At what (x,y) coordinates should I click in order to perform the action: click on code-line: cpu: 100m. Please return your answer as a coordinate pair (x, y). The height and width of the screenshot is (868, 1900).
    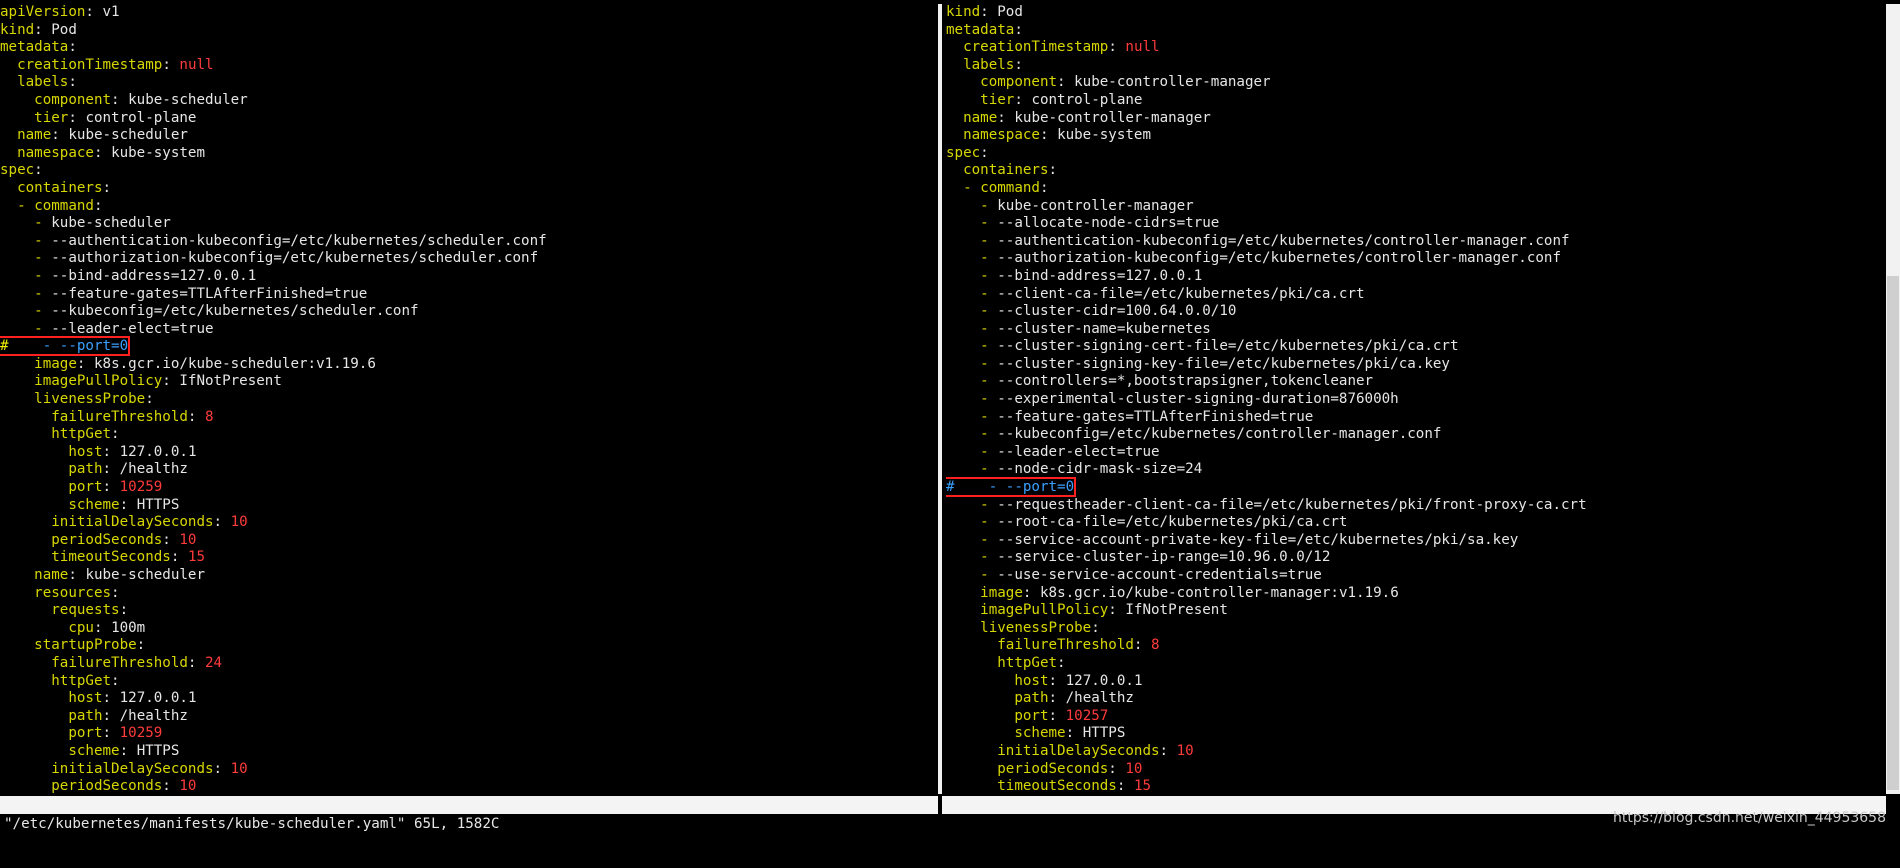
    Looking at the image, I should click on (468, 629).